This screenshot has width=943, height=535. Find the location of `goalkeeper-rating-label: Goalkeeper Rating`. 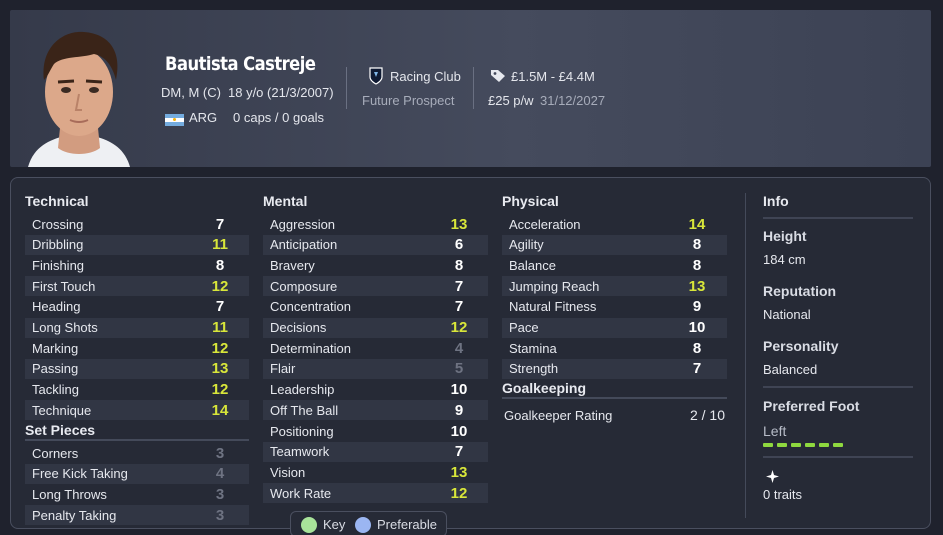

goalkeeper-rating-label: Goalkeeper Rating is located at coordinates (558, 415).